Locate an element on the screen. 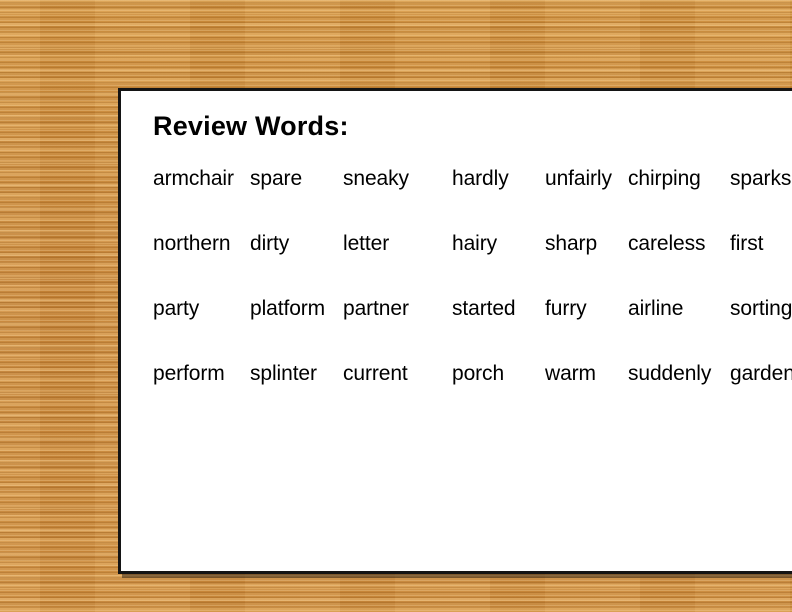  word-item: porch is located at coordinates (478, 373).